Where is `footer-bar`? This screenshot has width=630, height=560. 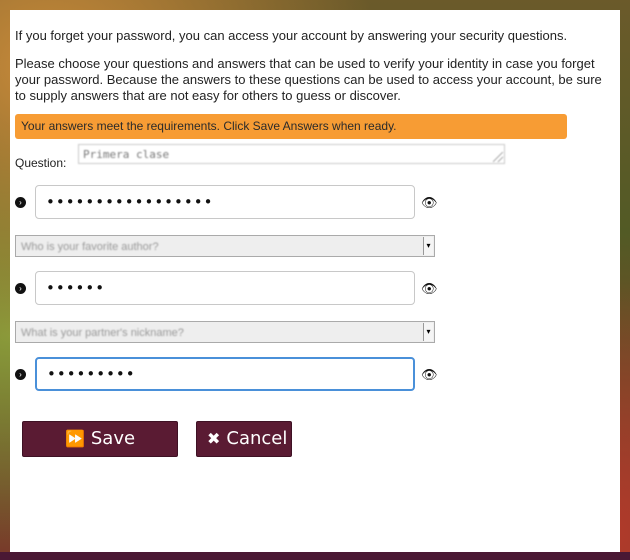 footer-bar is located at coordinates (315, 556).